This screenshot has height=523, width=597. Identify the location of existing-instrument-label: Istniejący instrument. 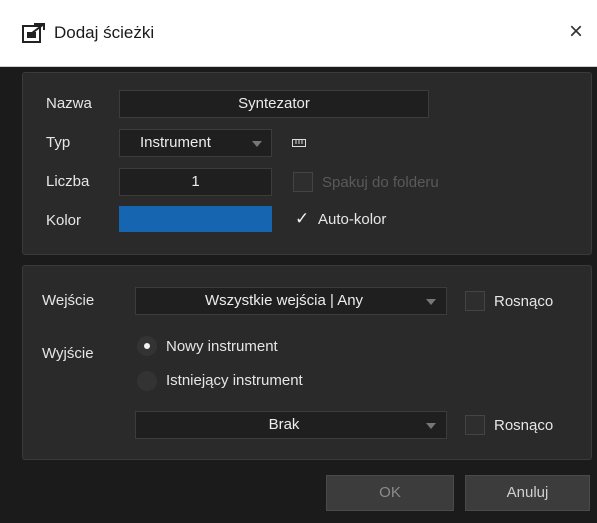
(234, 380).